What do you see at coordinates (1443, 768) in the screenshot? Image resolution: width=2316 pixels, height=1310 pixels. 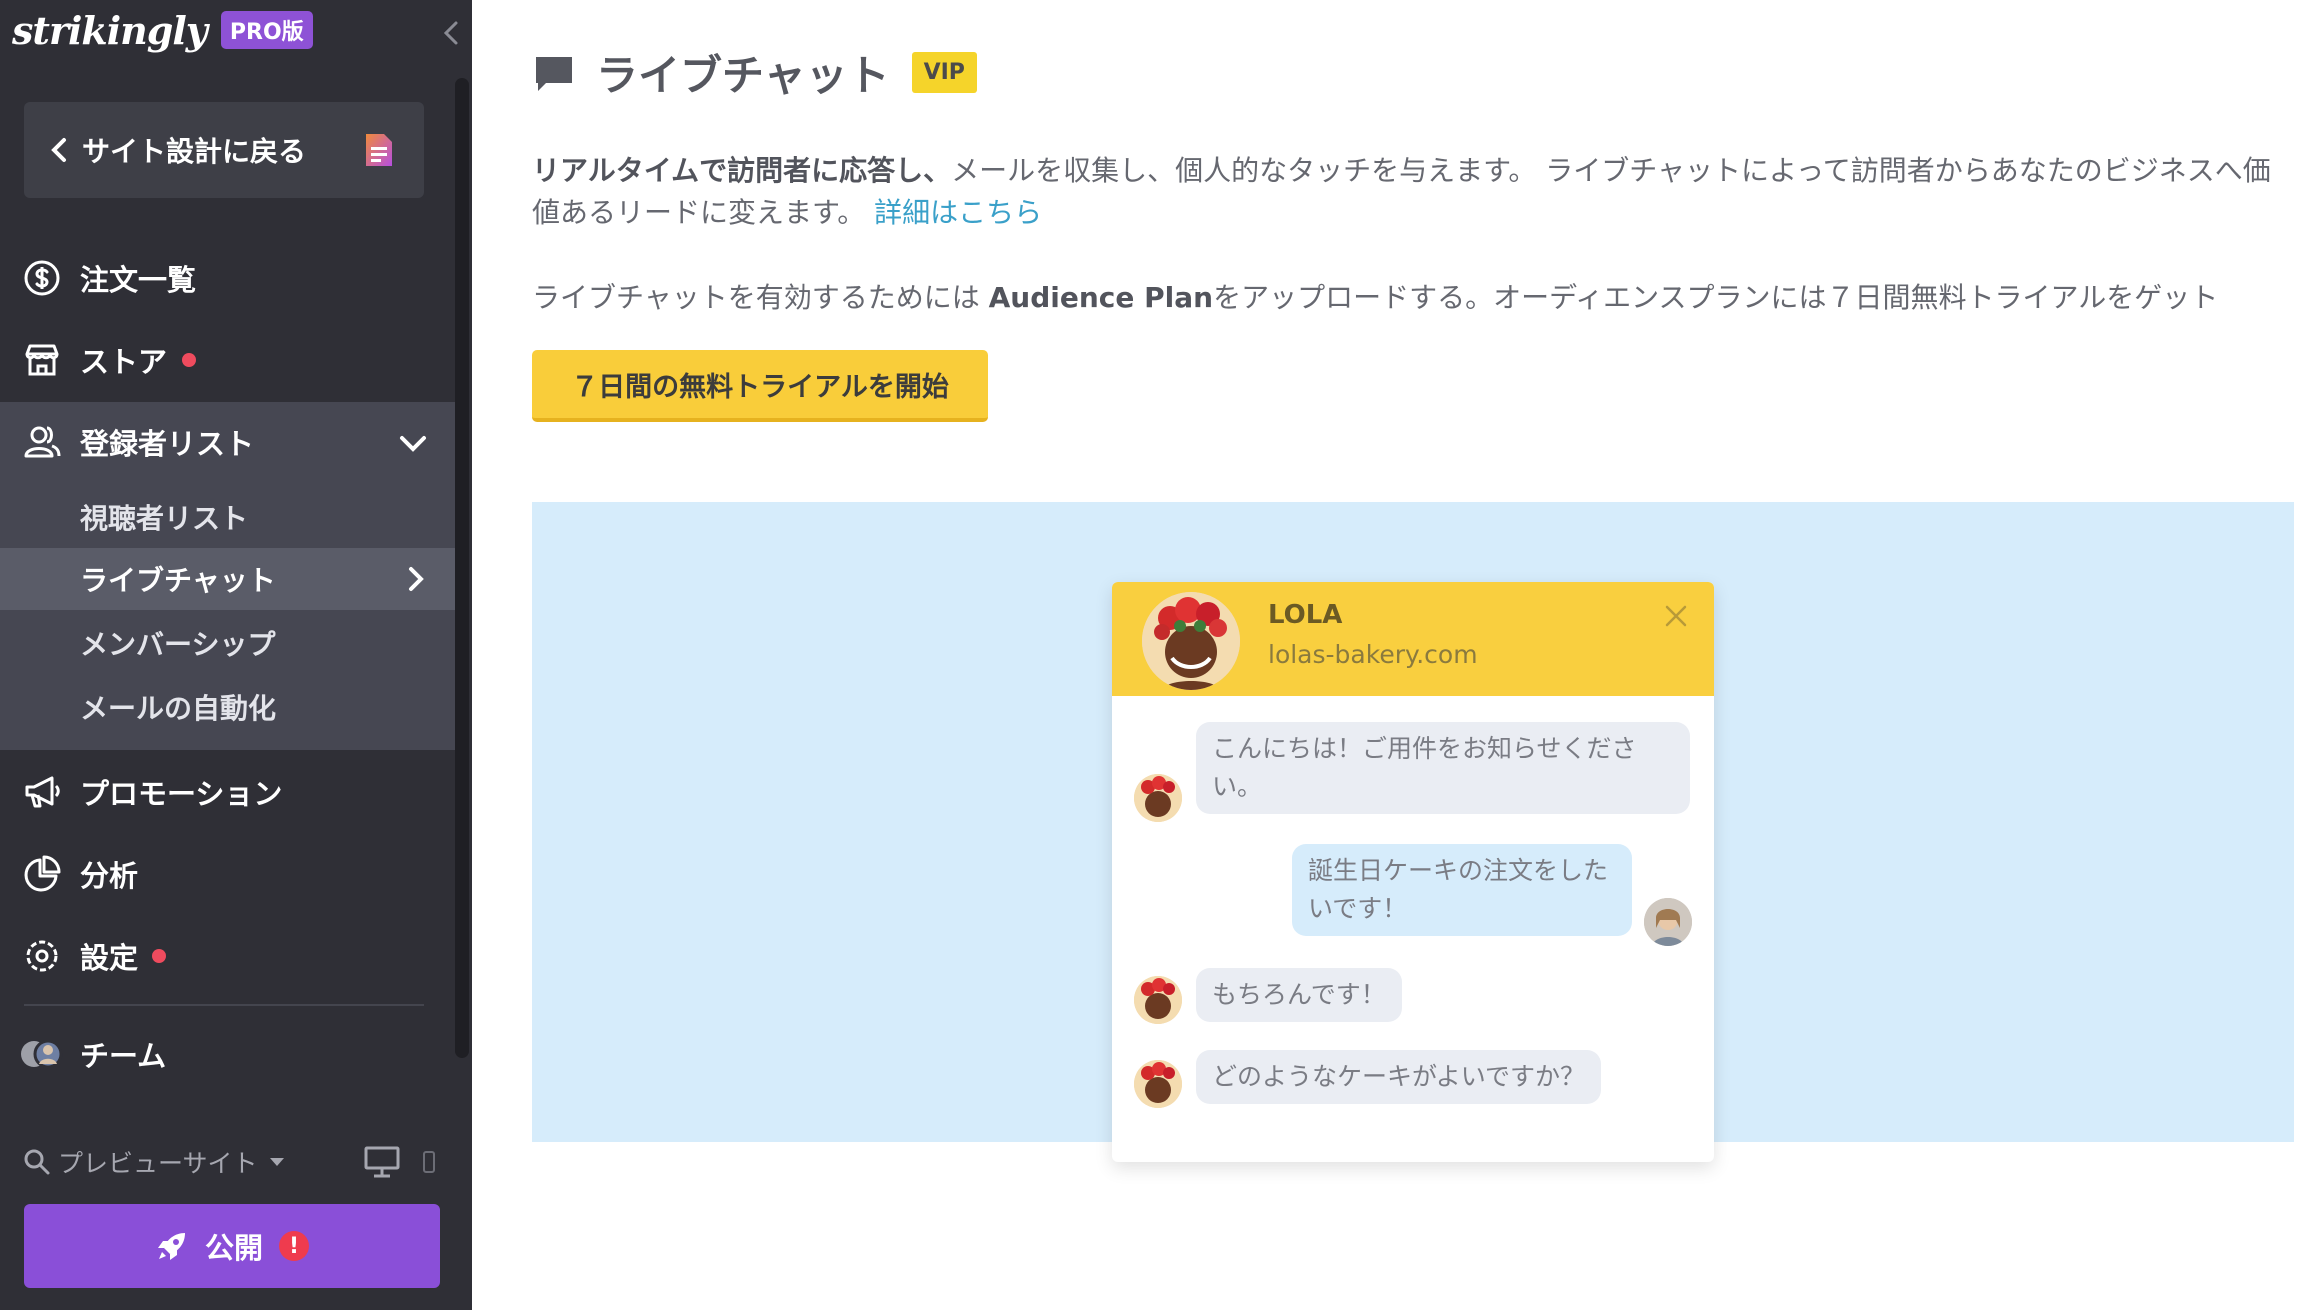 I see `chat-message-bot: こんにちは！ご用件をお知らせください。` at bounding box center [1443, 768].